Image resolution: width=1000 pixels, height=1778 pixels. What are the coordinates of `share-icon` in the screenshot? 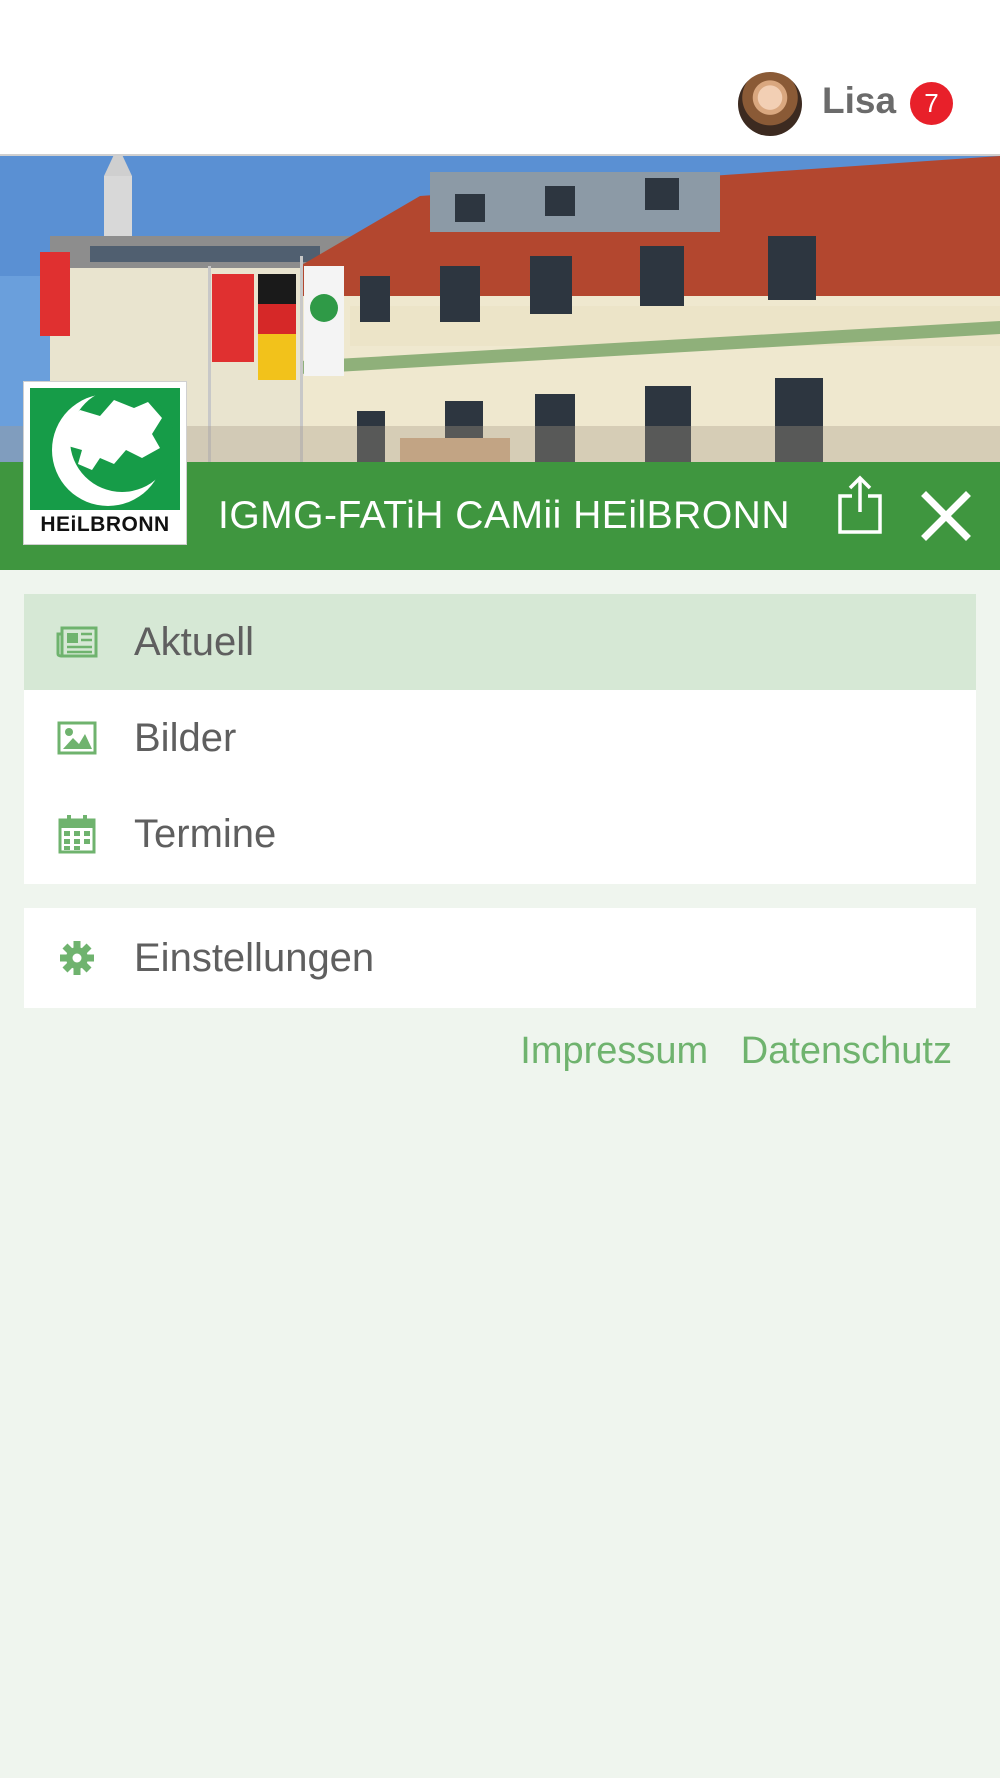 It's located at (860, 504).